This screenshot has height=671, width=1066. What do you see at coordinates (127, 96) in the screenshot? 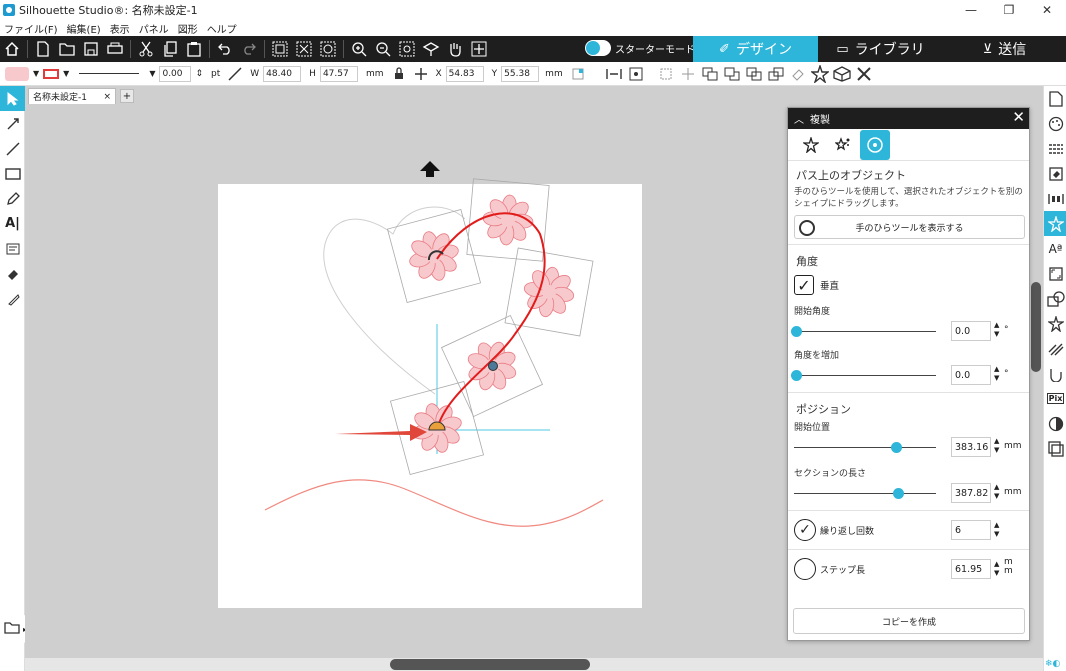
I see `add-tab-button: +` at bounding box center [127, 96].